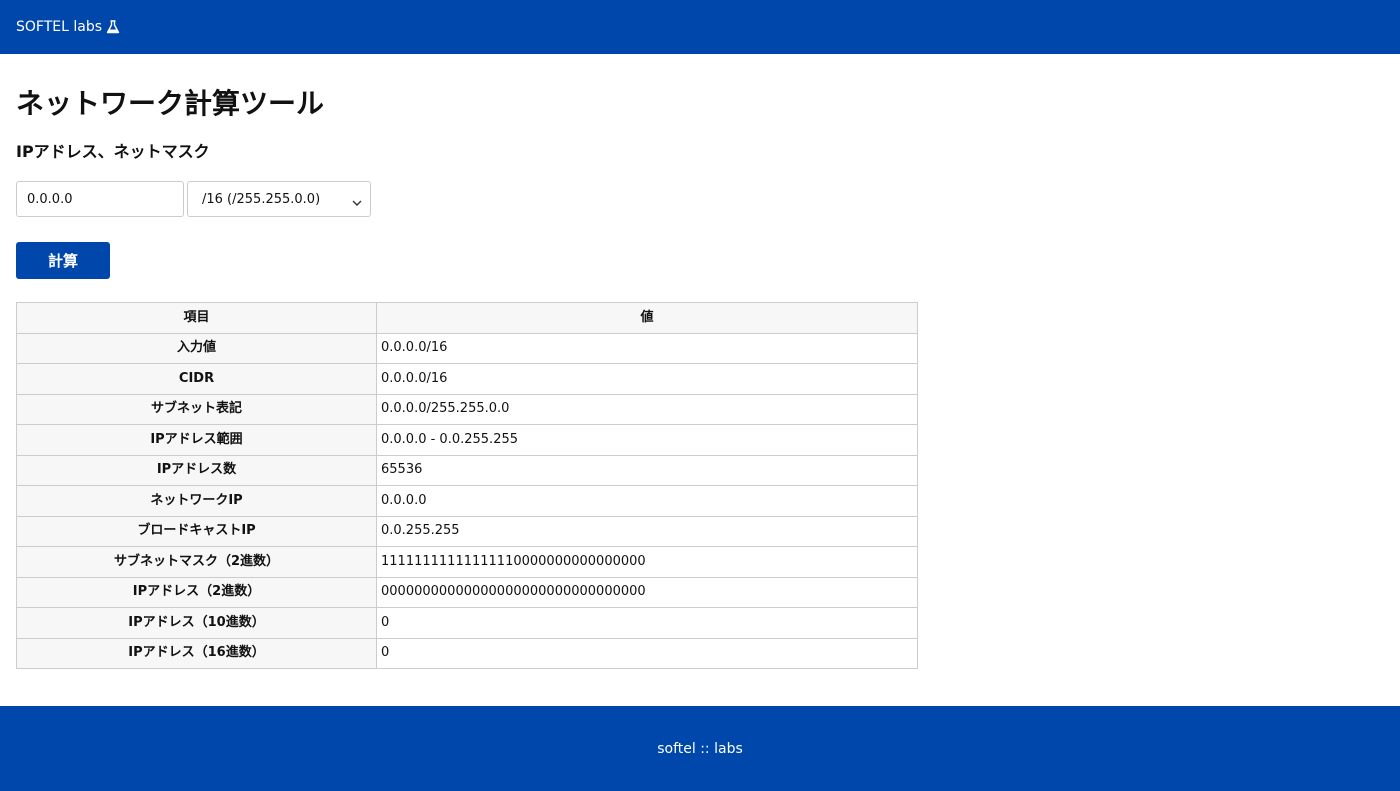  I want to click on row-value: 0.0.0.0 - 0.0.255.255, so click(647, 440).